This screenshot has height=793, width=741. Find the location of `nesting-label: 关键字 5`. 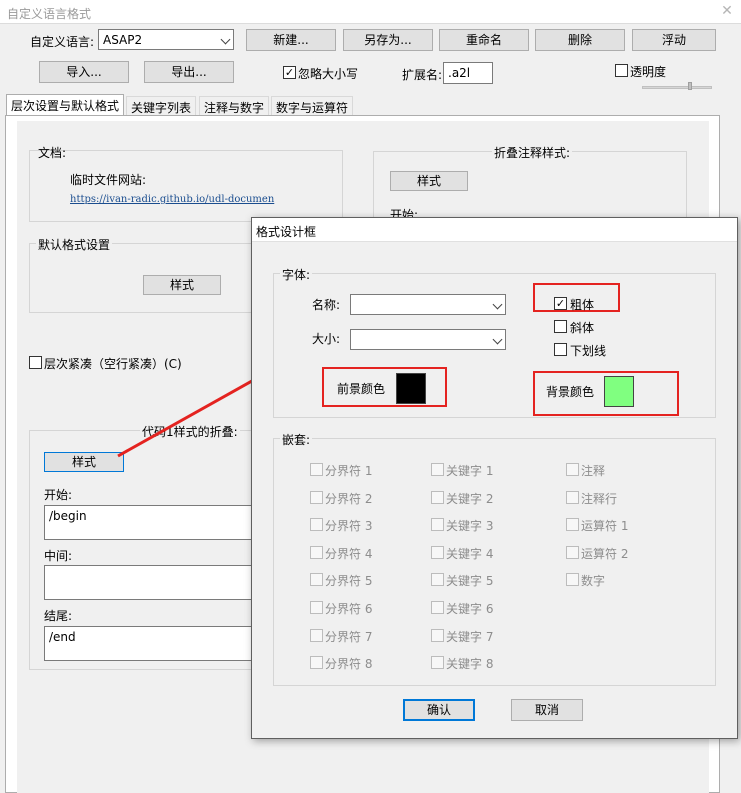

nesting-label: 关键字 5 is located at coordinates (470, 581).